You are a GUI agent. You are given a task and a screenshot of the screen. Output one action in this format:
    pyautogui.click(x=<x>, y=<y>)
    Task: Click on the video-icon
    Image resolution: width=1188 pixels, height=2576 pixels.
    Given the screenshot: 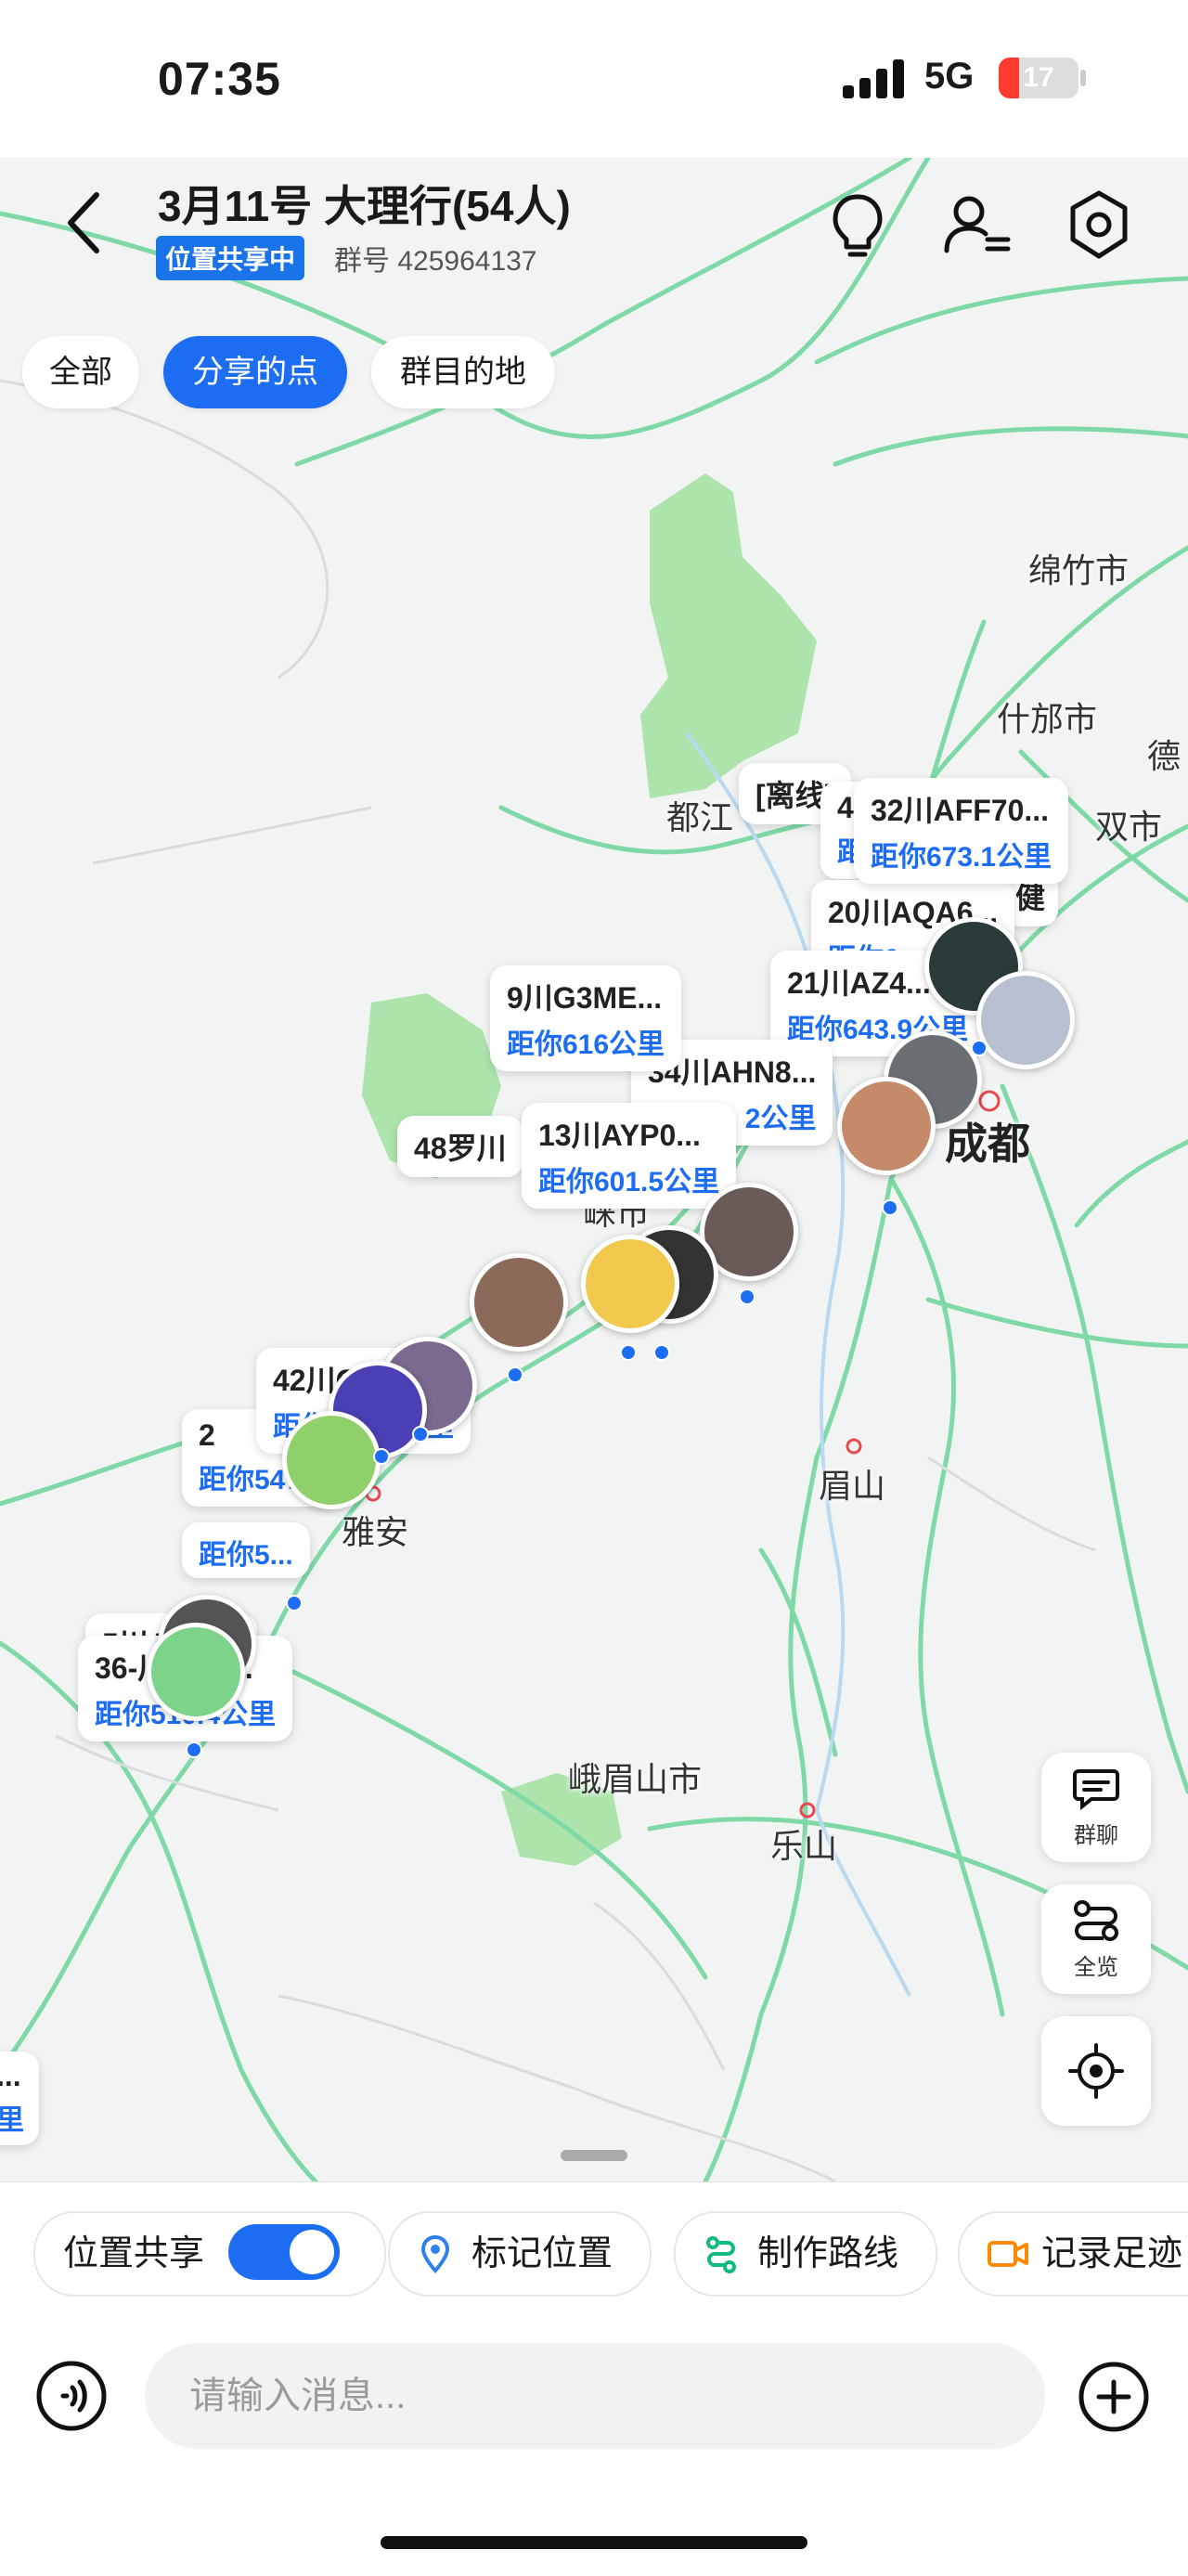 What is the action you would take?
    pyautogui.click(x=1008, y=2254)
    